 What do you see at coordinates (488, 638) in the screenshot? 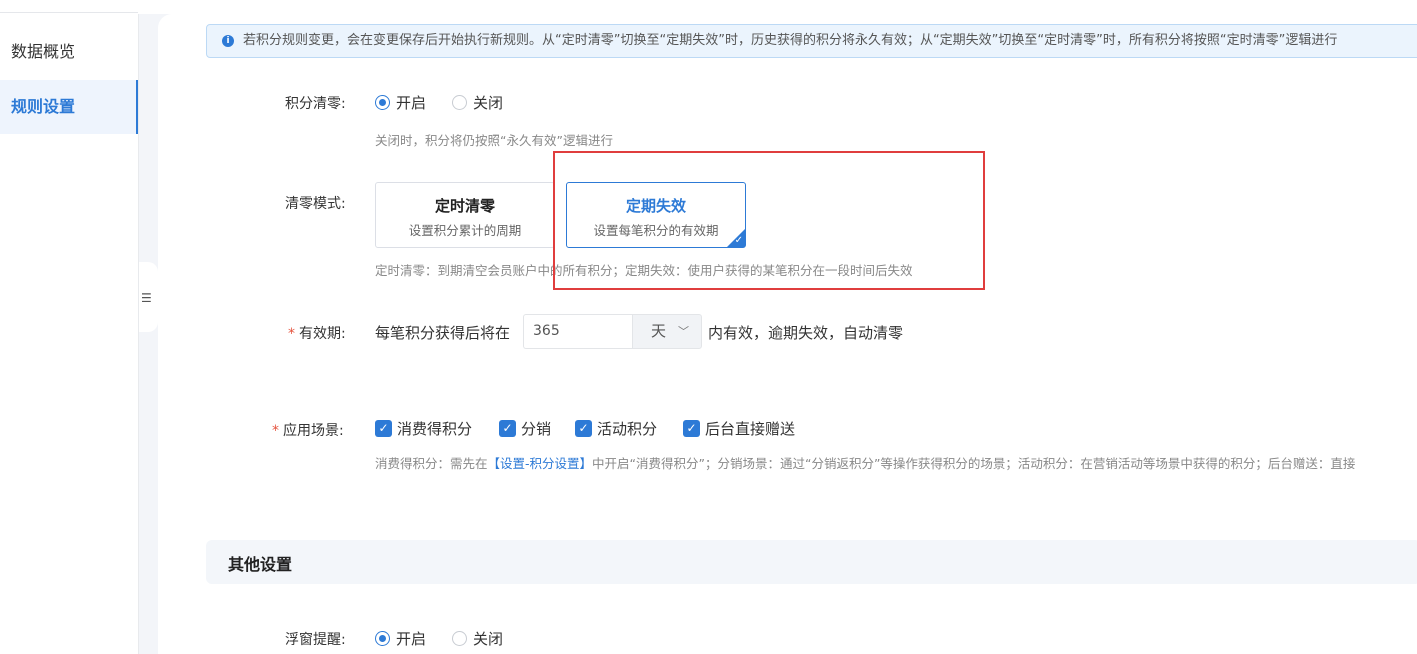
I see `float-off-label: 关闭` at bounding box center [488, 638].